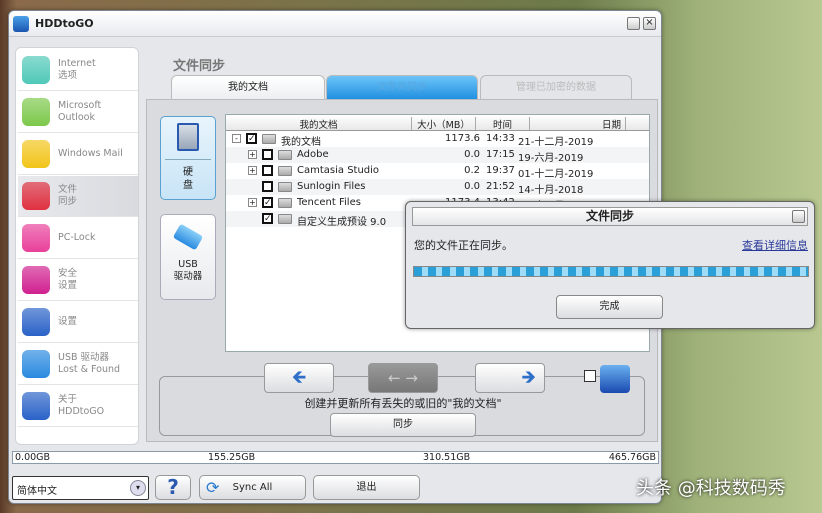 Image resolution: width=822 pixels, height=513 pixels. I want to click on app-icon, so click(21, 24).